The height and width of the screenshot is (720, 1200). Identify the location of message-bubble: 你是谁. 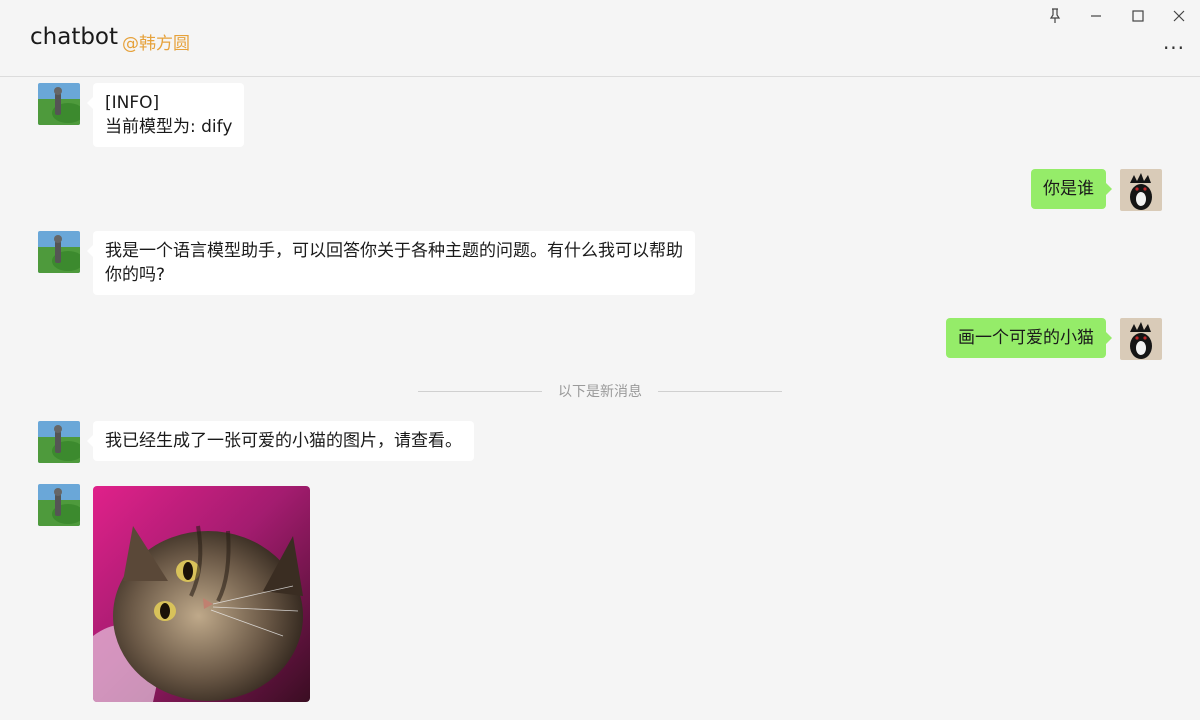
(1071, 189).